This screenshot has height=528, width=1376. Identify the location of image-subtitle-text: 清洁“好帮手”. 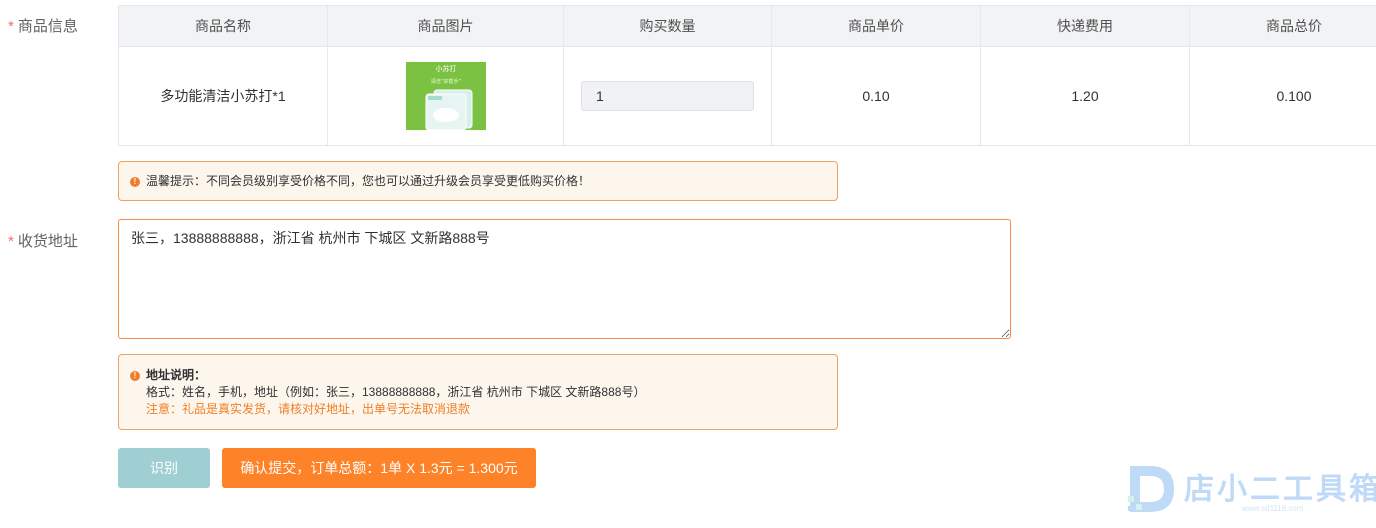
(445, 81).